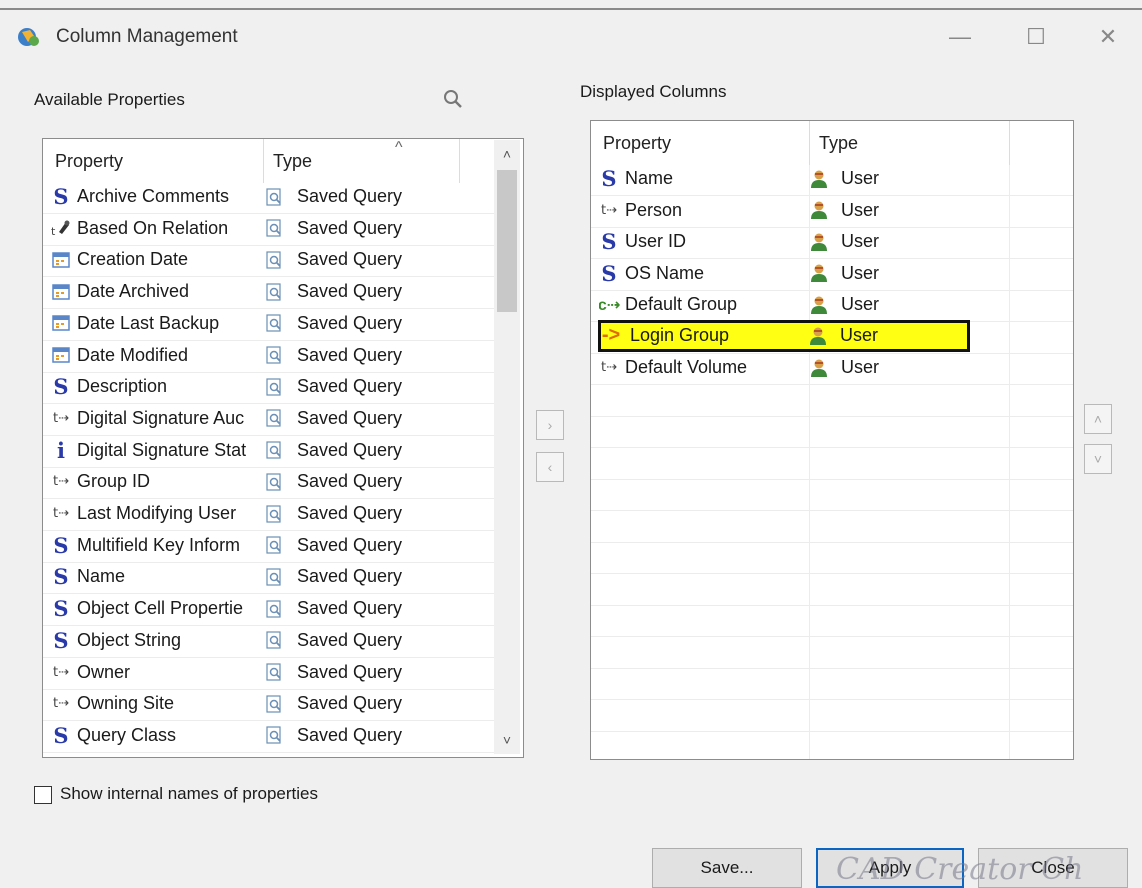 This screenshot has width=1142, height=888. What do you see at coordinates (571, 36) in the screenshot?
I see `title-bar: Column Management — ☐ ✕` at bounding box center [571, 36].